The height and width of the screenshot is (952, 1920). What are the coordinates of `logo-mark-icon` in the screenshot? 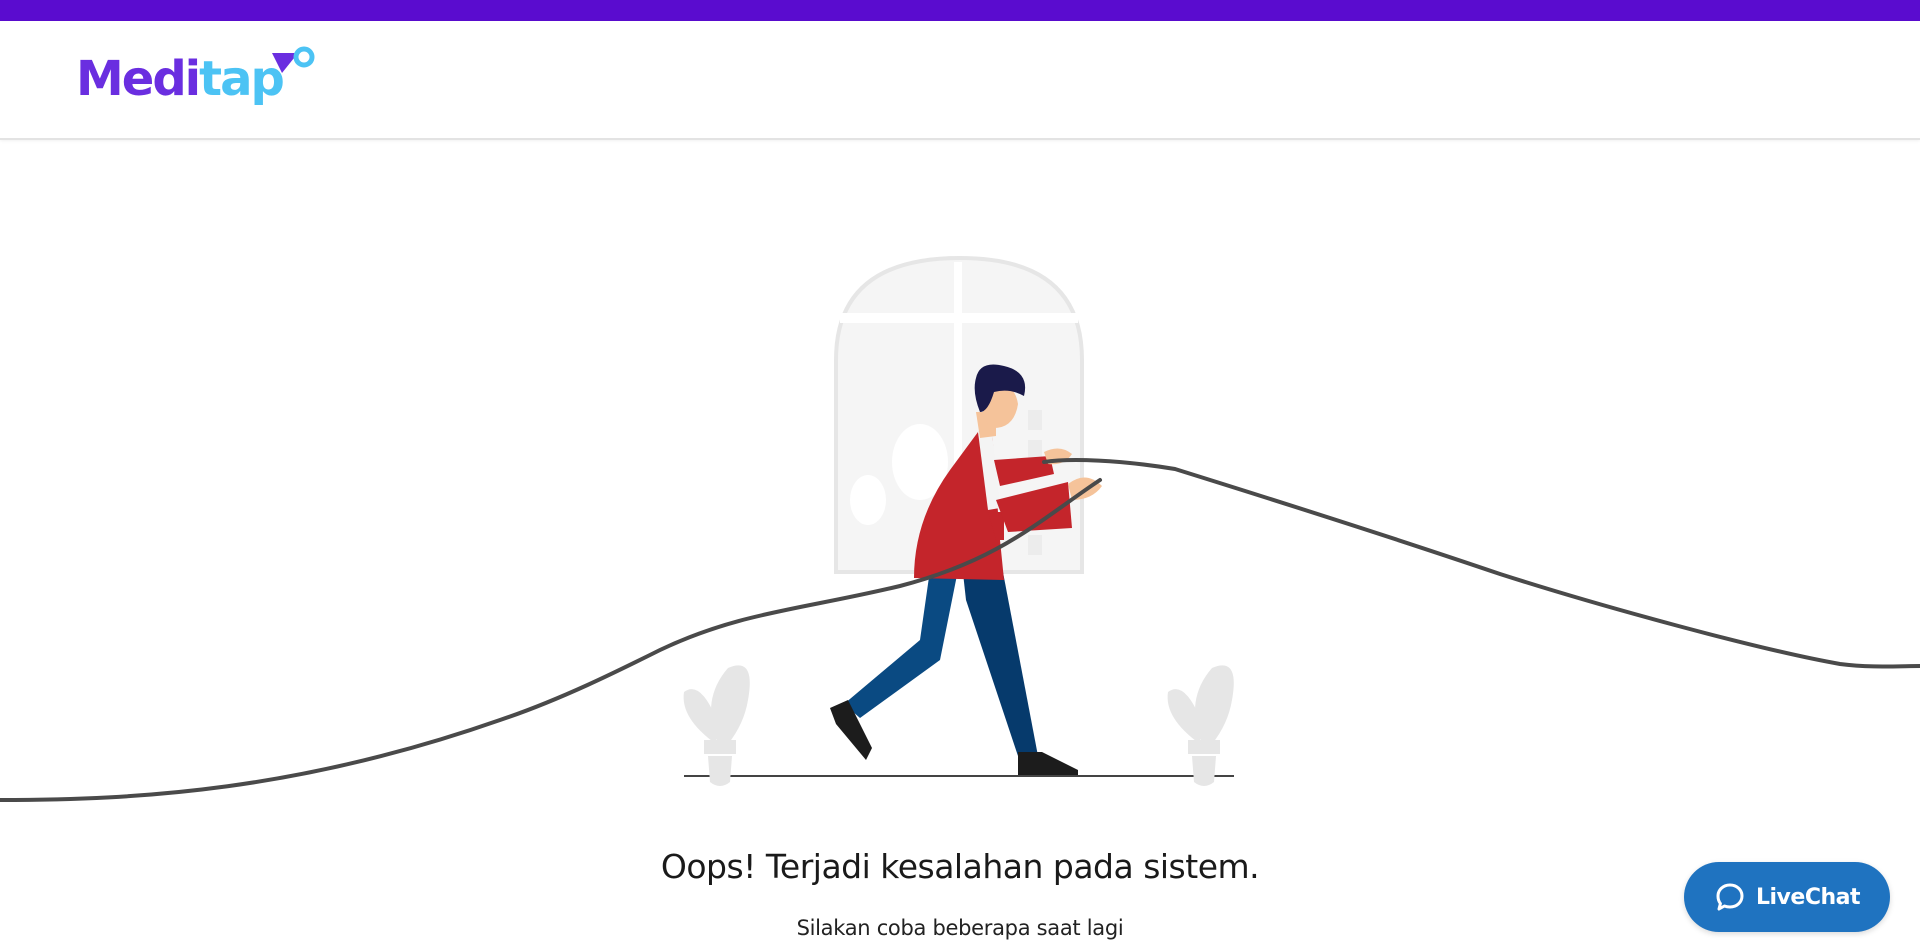 It's located at (293, 59).